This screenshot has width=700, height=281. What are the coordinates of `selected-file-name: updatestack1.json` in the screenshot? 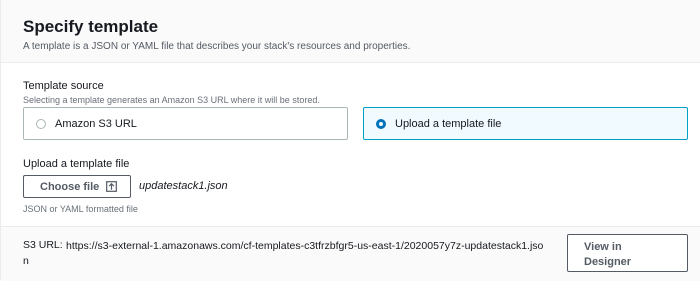 It's located at (183, 186).